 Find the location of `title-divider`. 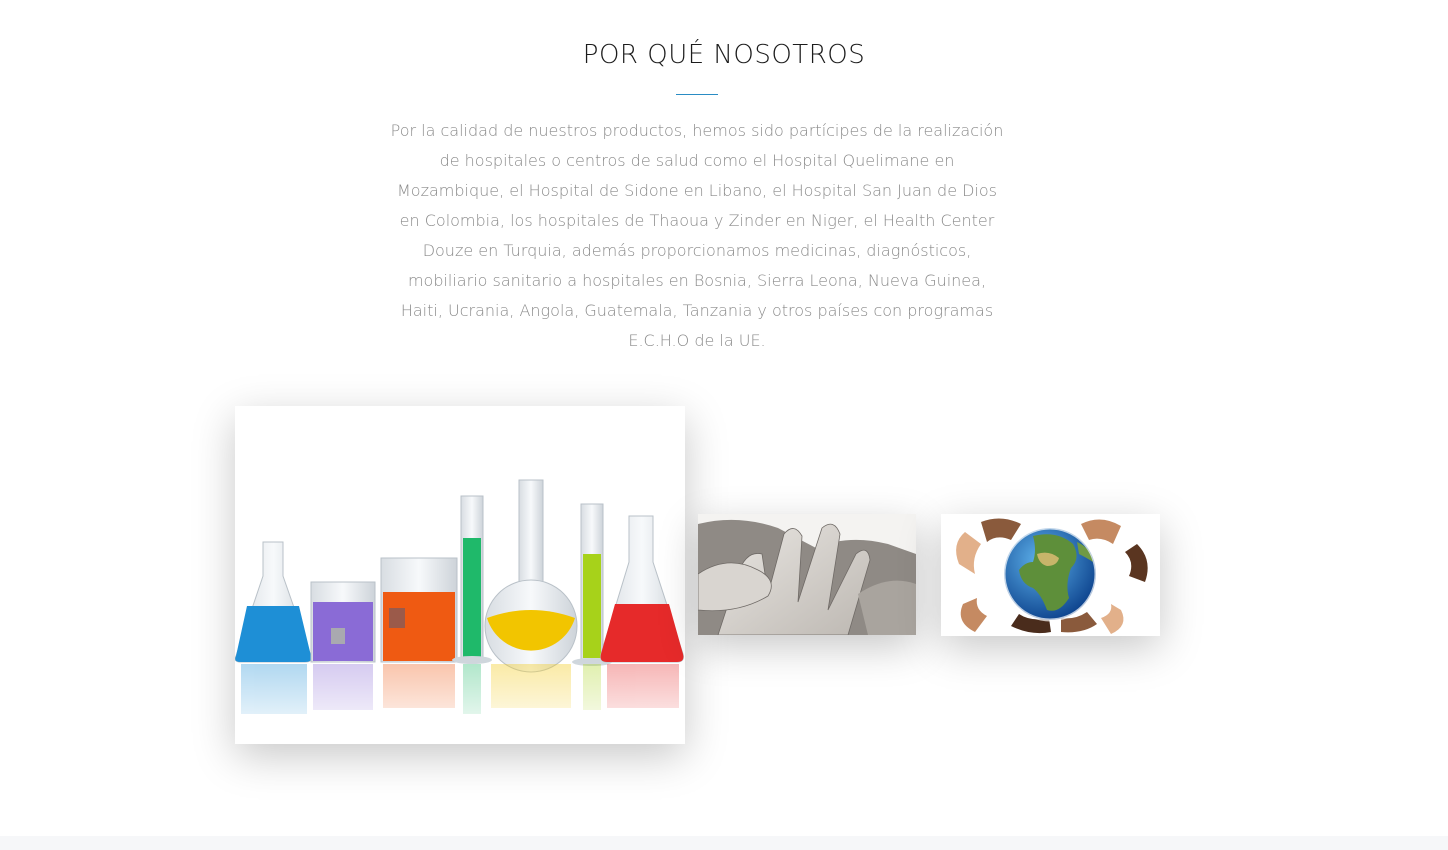

title-divider is located at coordinates (697, 94).